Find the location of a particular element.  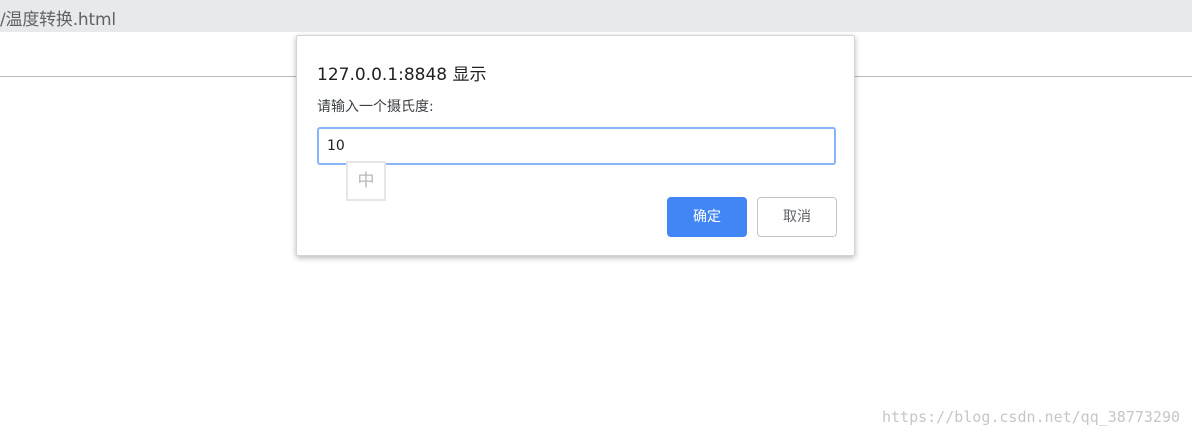

prompt-input is located at coordinates (576, 146).